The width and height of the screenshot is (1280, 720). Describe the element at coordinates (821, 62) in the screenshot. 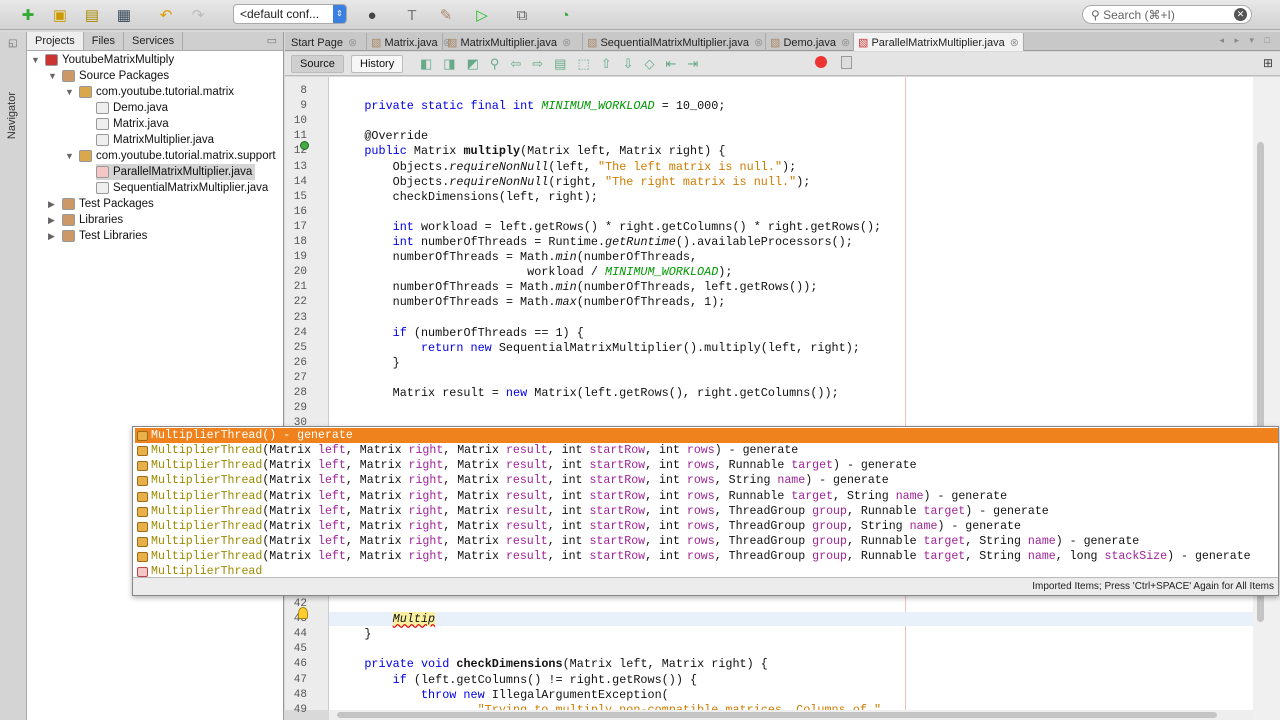

I see `record-macro-icon` at that location.